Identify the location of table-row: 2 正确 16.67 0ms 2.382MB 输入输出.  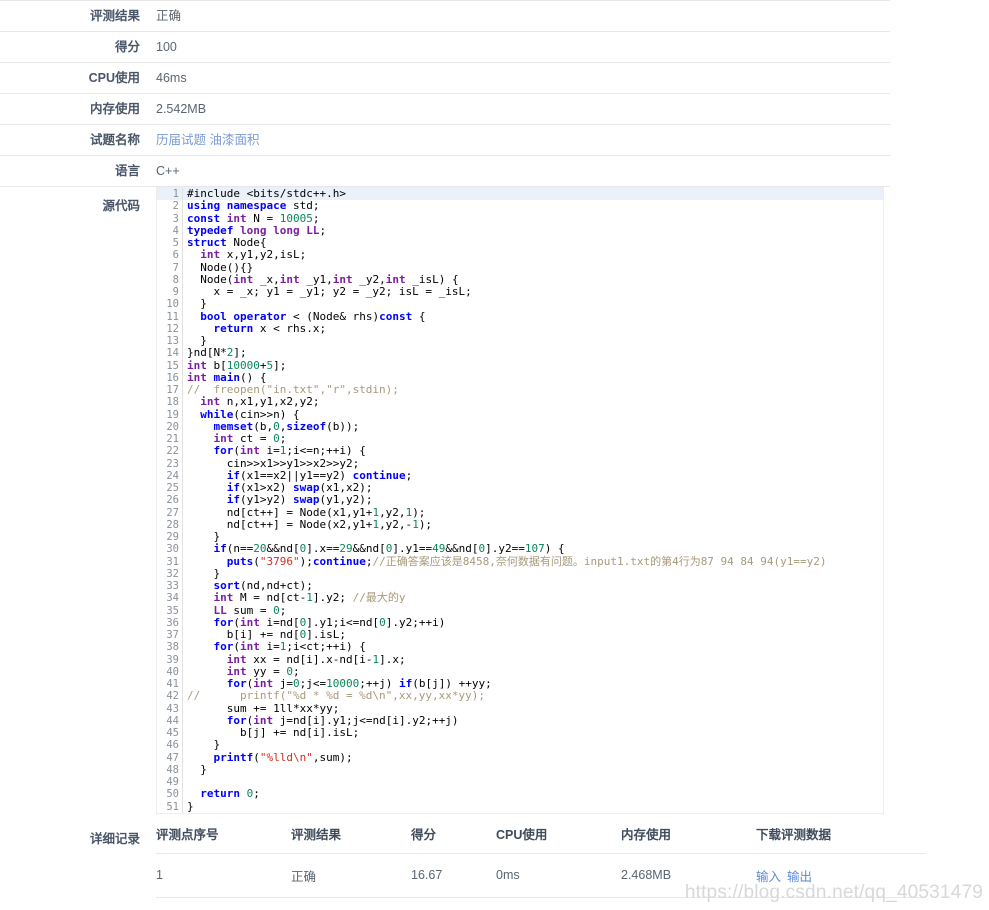
(541, 903).